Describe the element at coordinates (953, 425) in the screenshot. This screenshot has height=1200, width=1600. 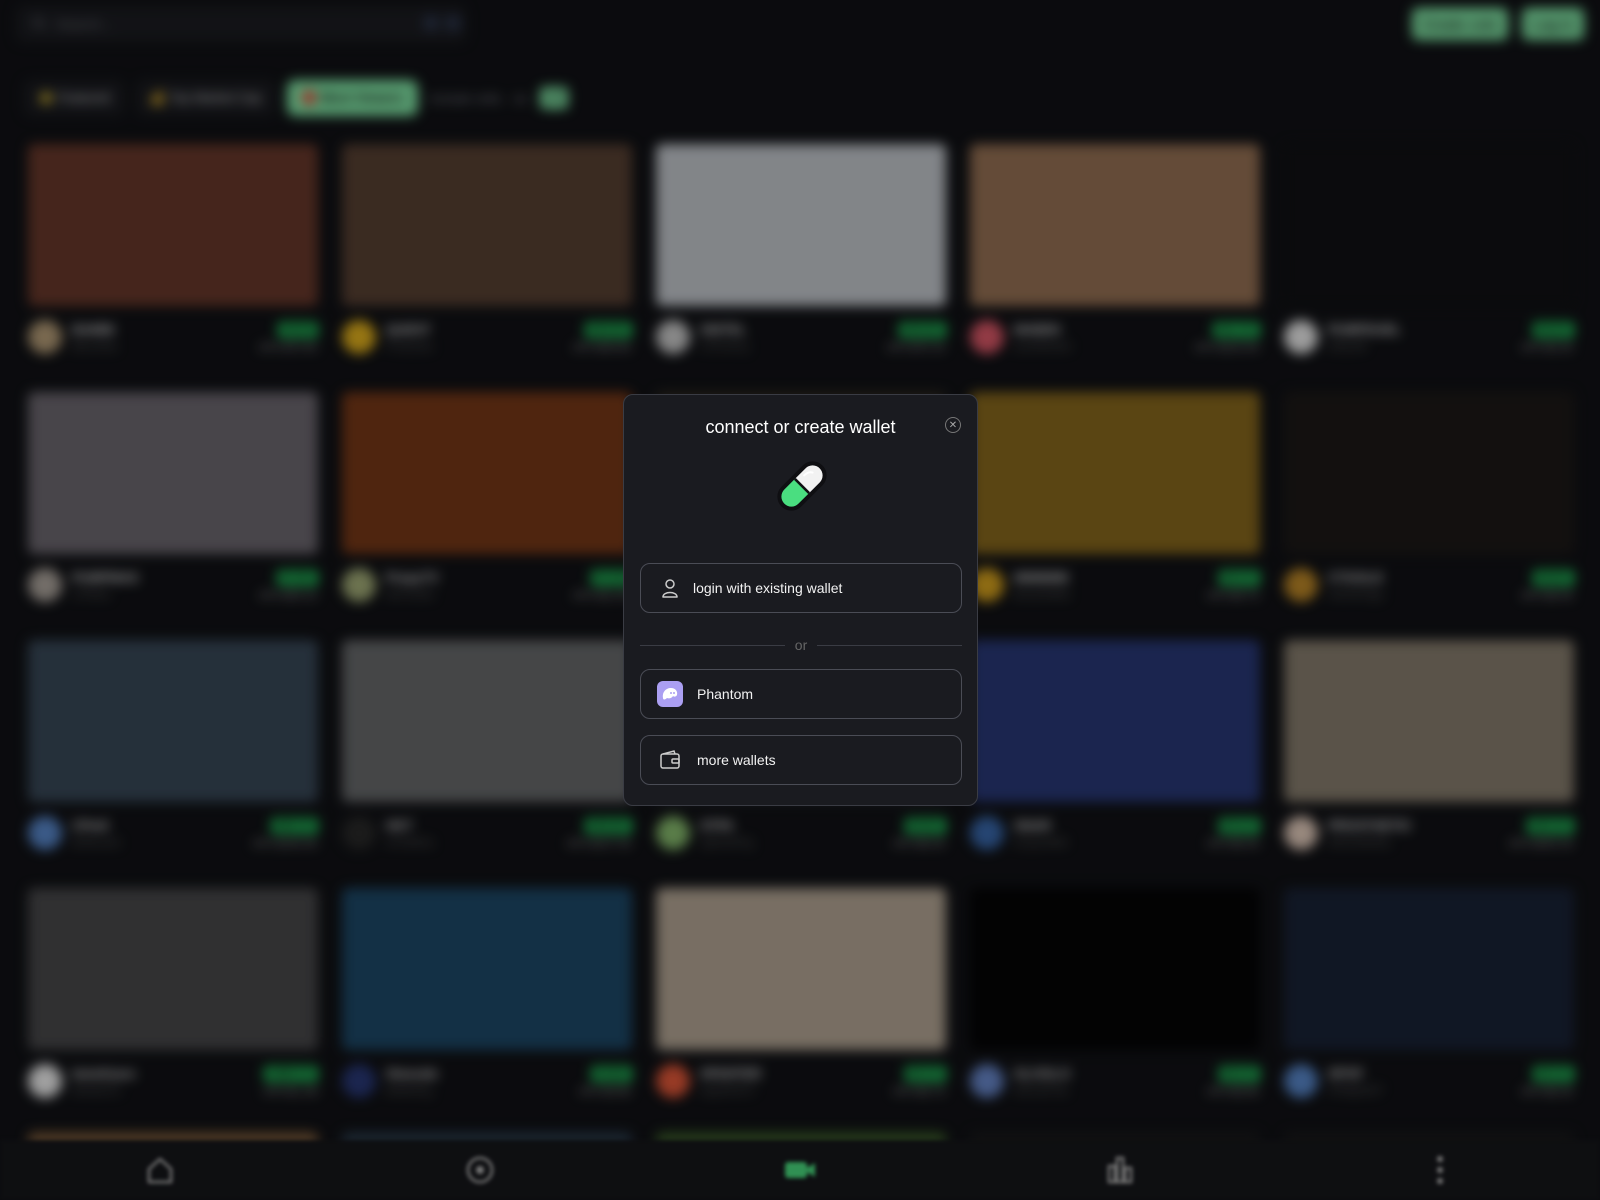
I see `close-icon: ✕` at that location.